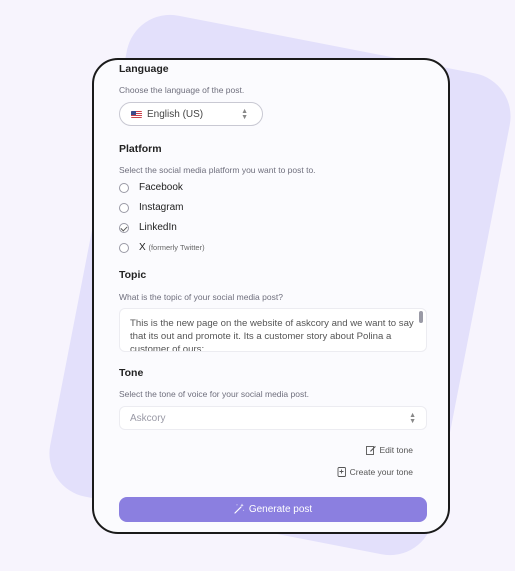  Describe the element at coordinates (175, 114) in the screenshot. I see `language-value: English (US)` at that location.